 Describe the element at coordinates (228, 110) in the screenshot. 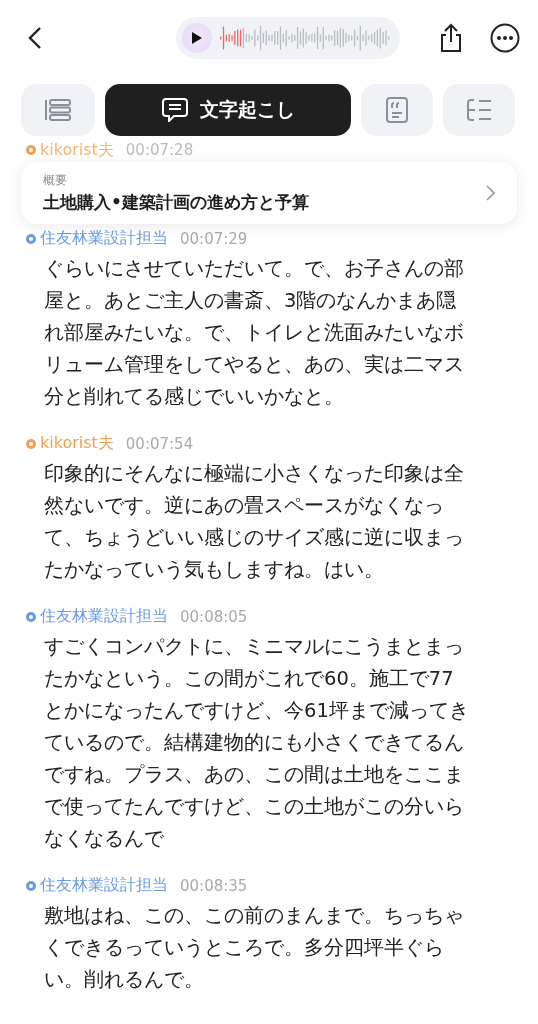

I see `view-tab: 文字起こし` at that location.